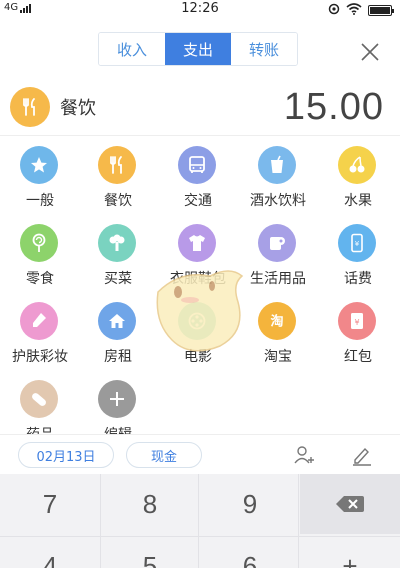 Image resolution: width=400 pixels, height=568 pixels. I want to click on category-fruit: 水果, so click(358, 178).